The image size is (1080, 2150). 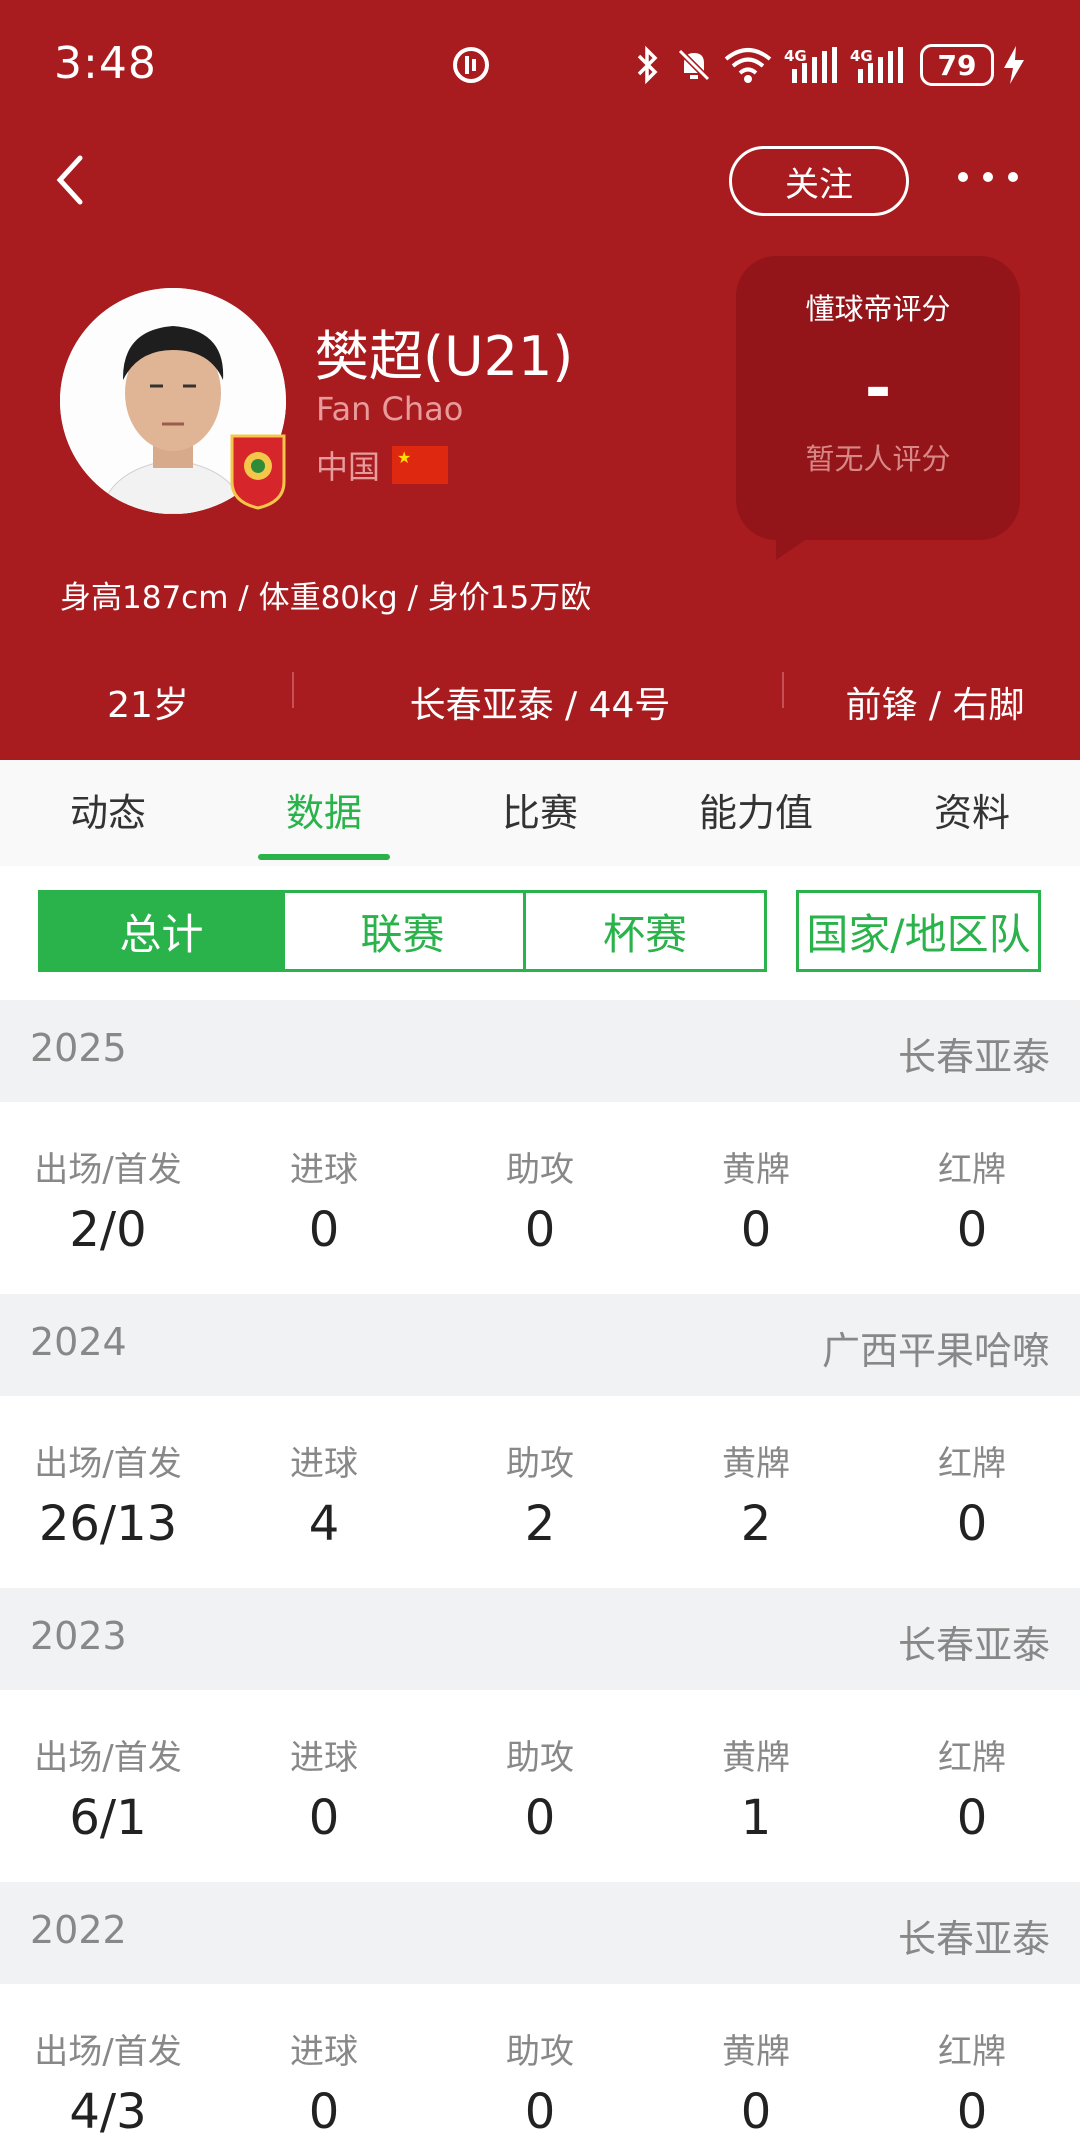 I want to click on stat-label: 出场/首发, so click(x=108, y=2052).